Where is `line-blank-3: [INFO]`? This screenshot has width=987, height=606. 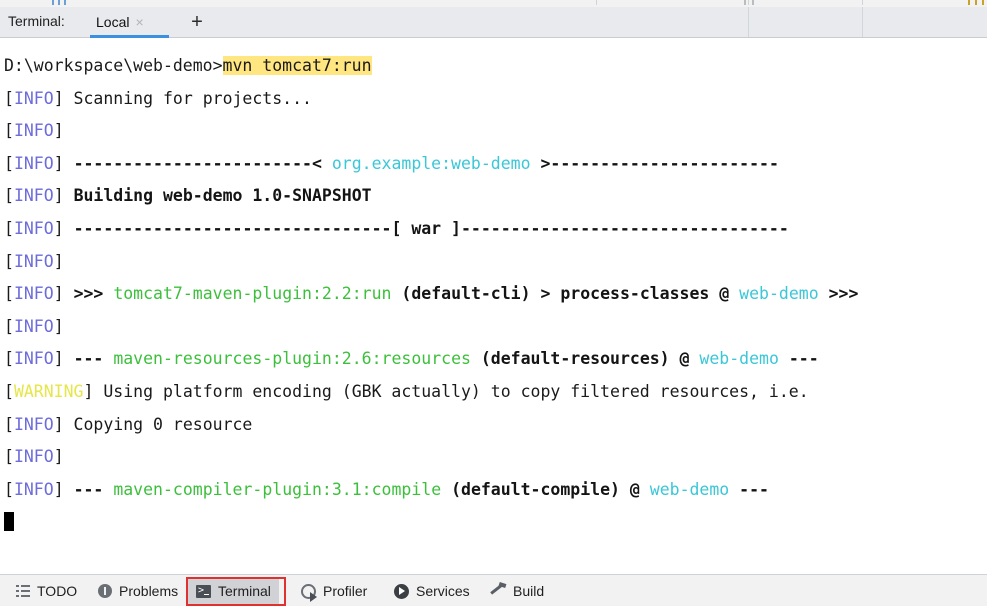
line-blank-3: [INFO] is located at coordinates (431, 327).